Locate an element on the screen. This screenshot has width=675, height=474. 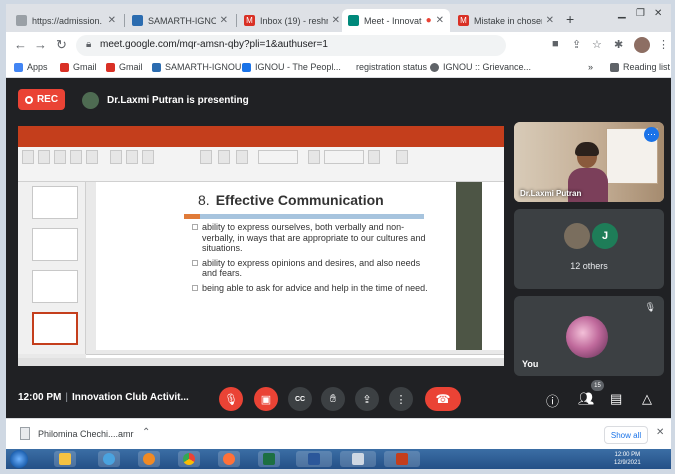
chevron-right-icon: » is located at coordinates (590, 67).